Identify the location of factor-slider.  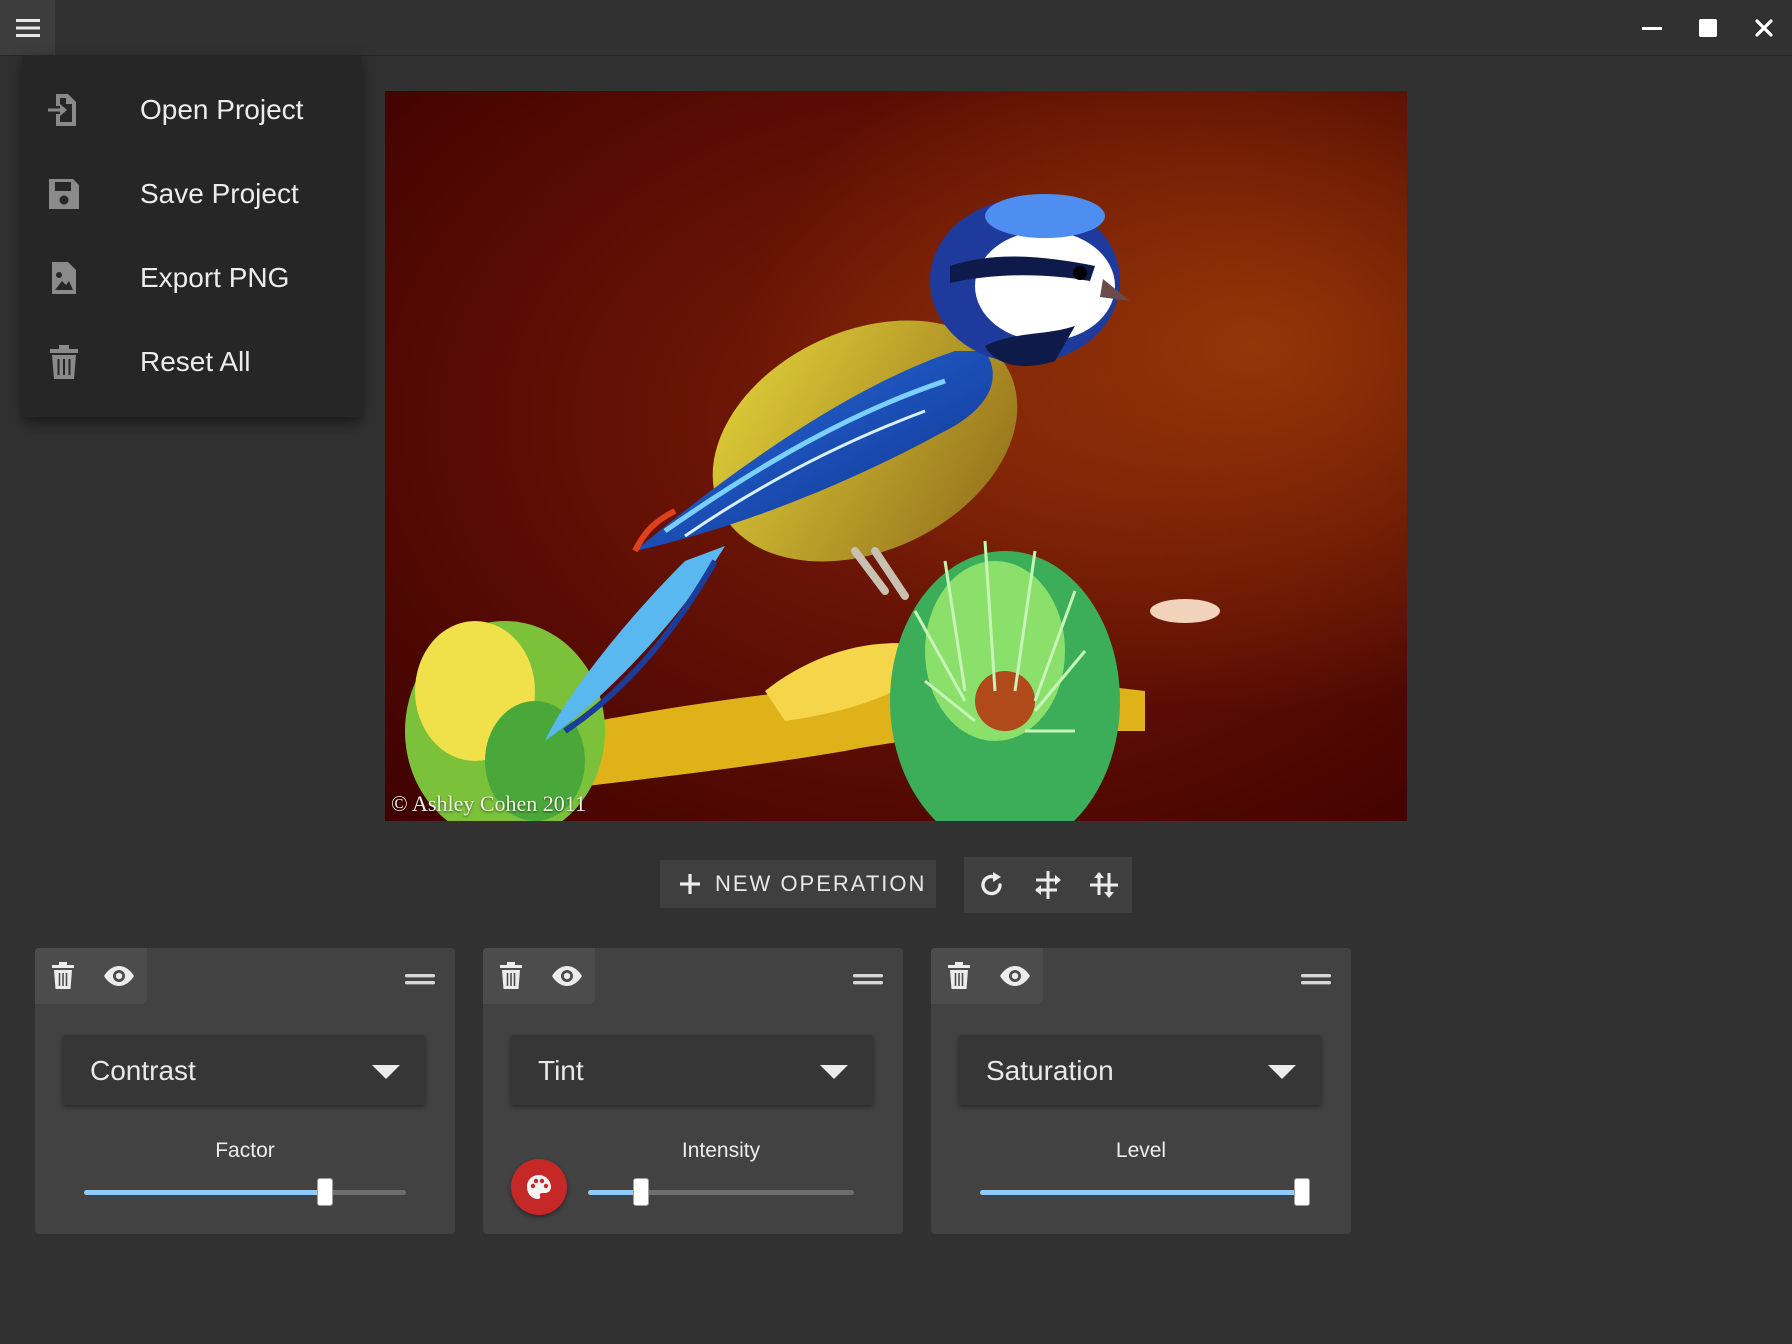
(245, 1192).